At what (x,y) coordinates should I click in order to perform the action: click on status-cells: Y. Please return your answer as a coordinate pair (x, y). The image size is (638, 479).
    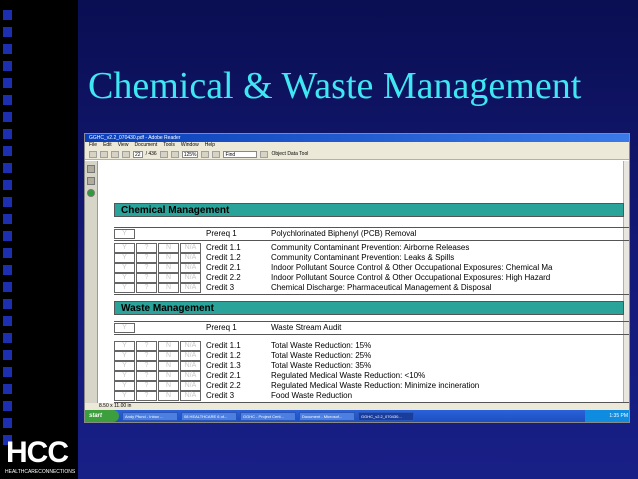
    Looking at the image, I should click on (125, 234).